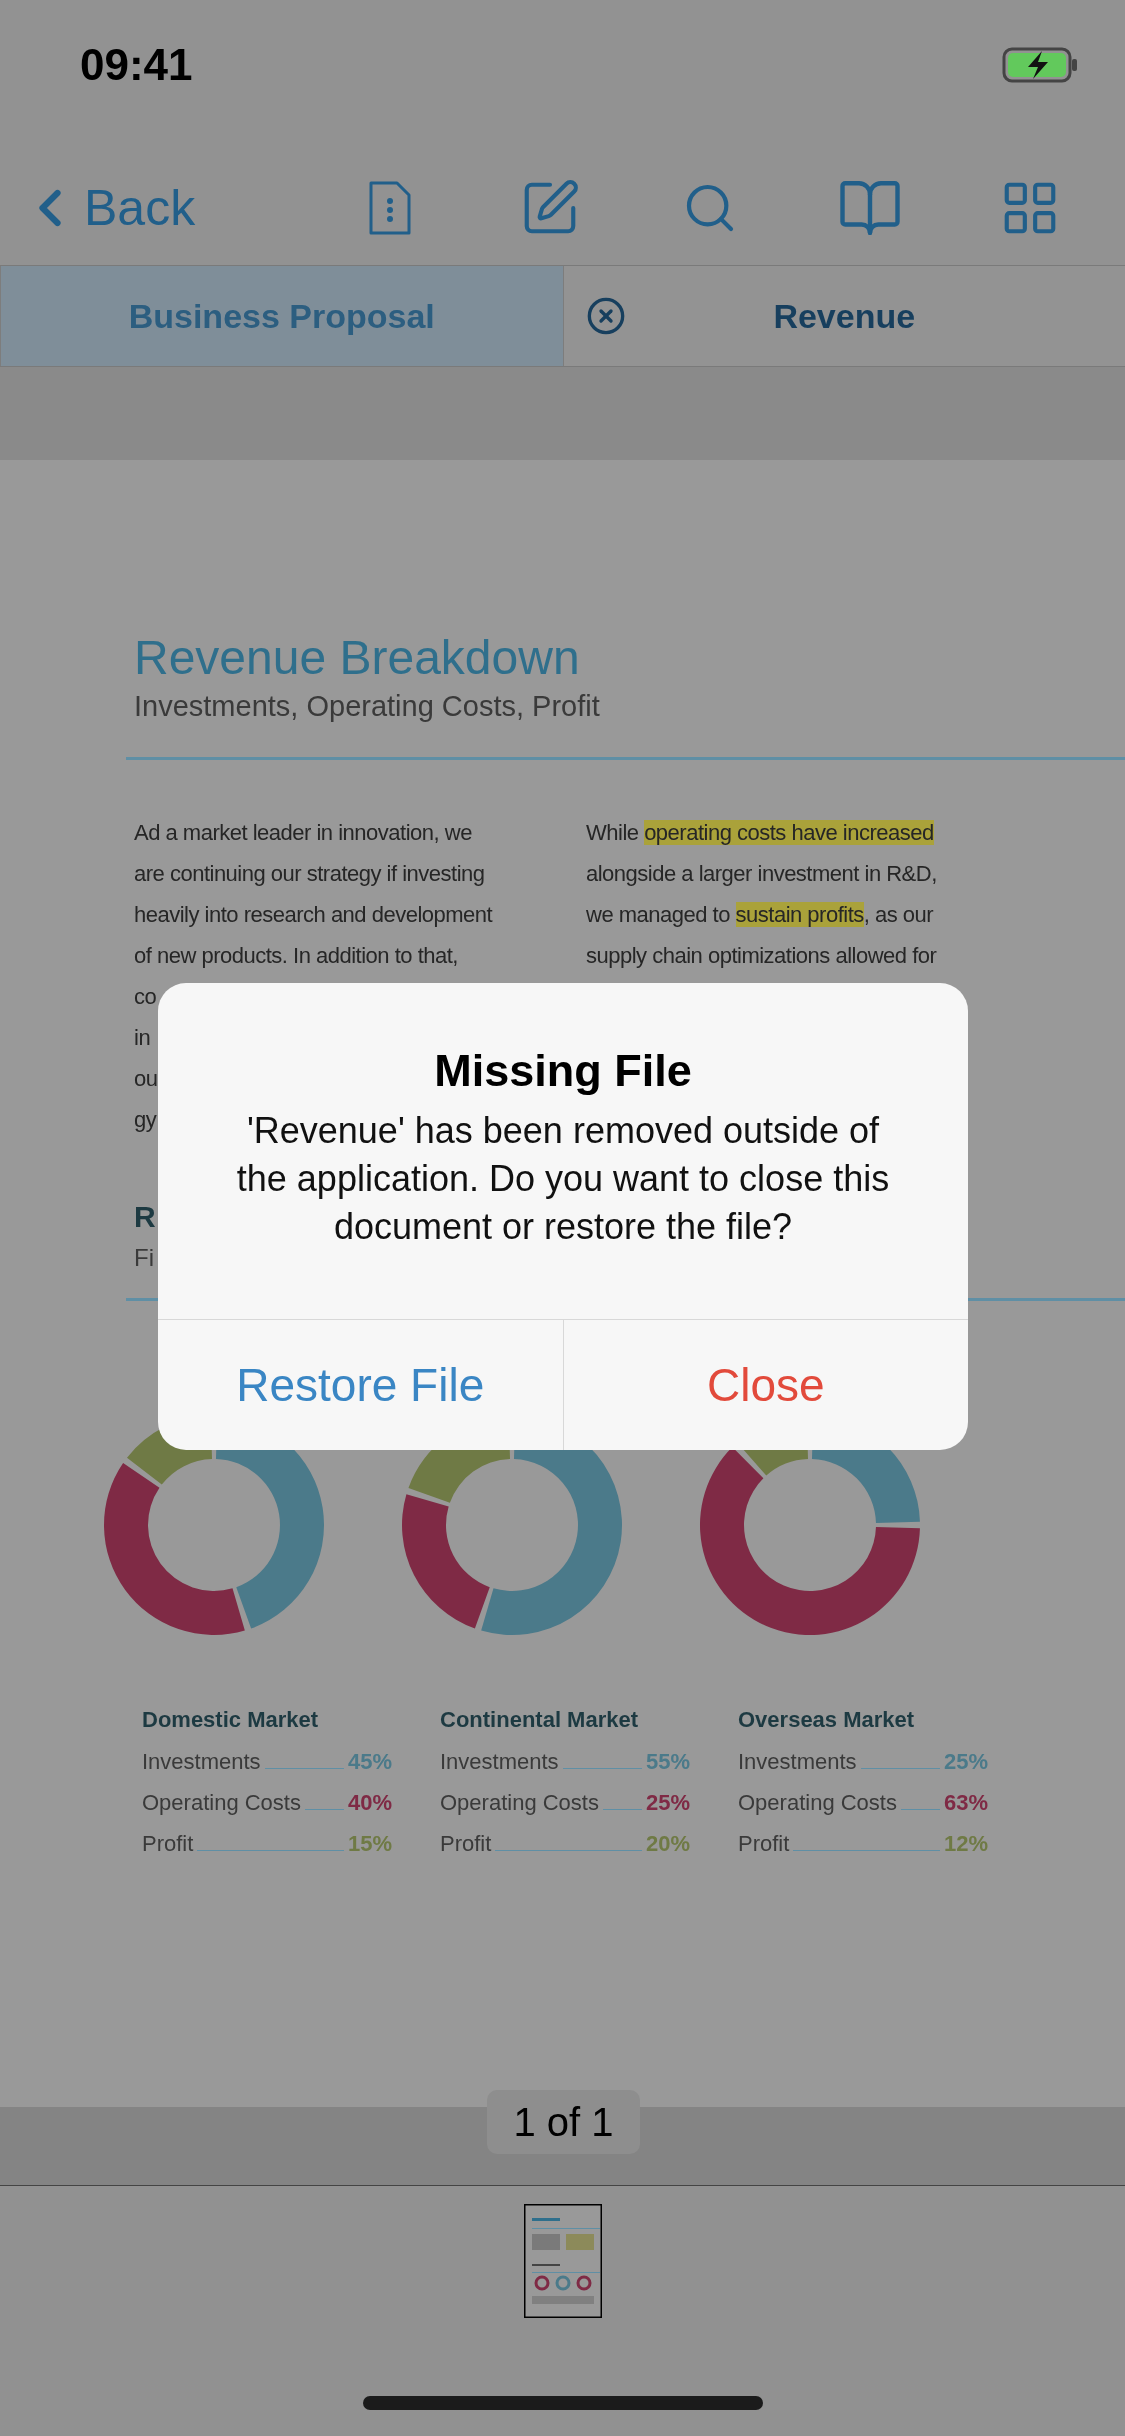 The image size is (1125, 2436). Describe the element at coordinates (761, 874) in the screenshot. I see `body-text-line: alongside a larger investment in R&D,` at that location.